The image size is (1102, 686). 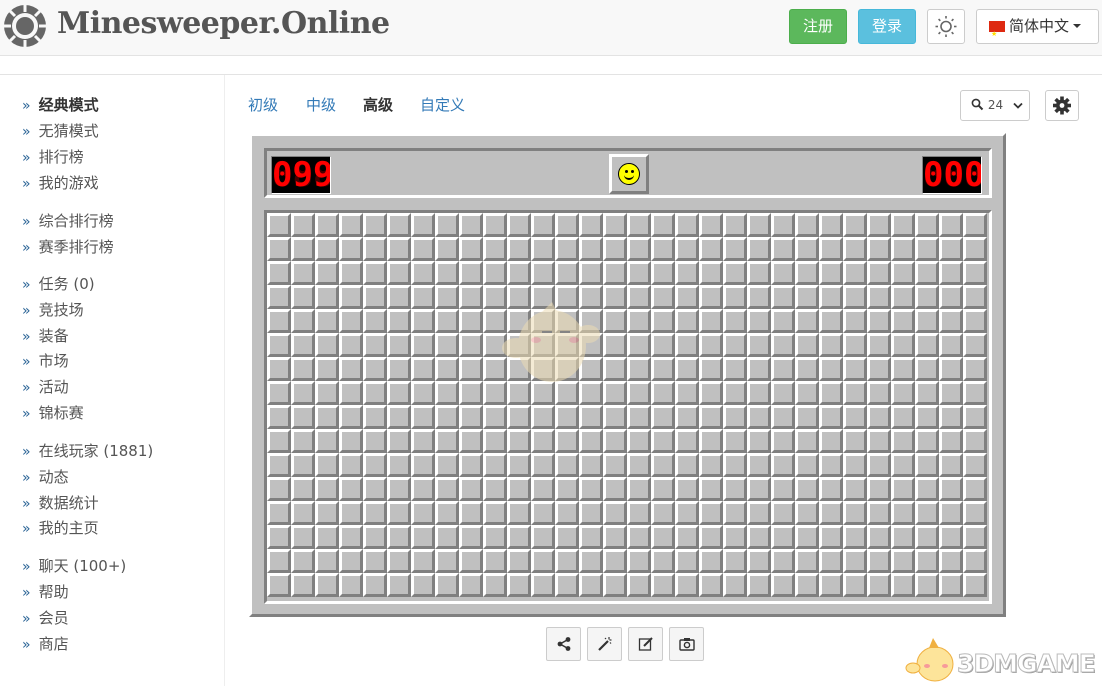 What do you see at coordinates (60, 503) in the screenshot?
I see `sidebar-item-statistics: » 数据统计` at bounding box center [60, 503].